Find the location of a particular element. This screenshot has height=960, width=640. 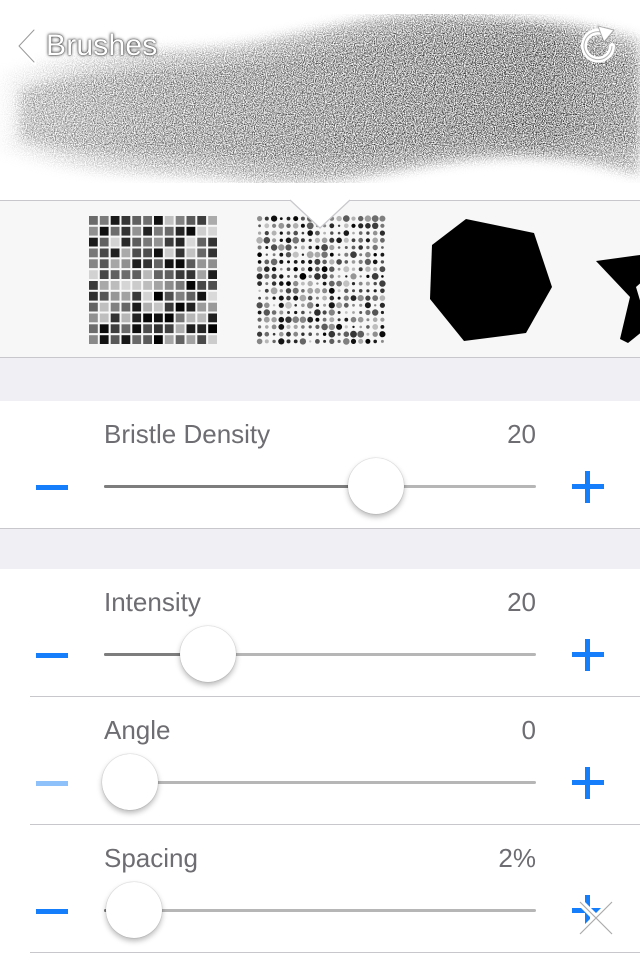

spacing-label: Spacing is located at coordinates (151, 858).